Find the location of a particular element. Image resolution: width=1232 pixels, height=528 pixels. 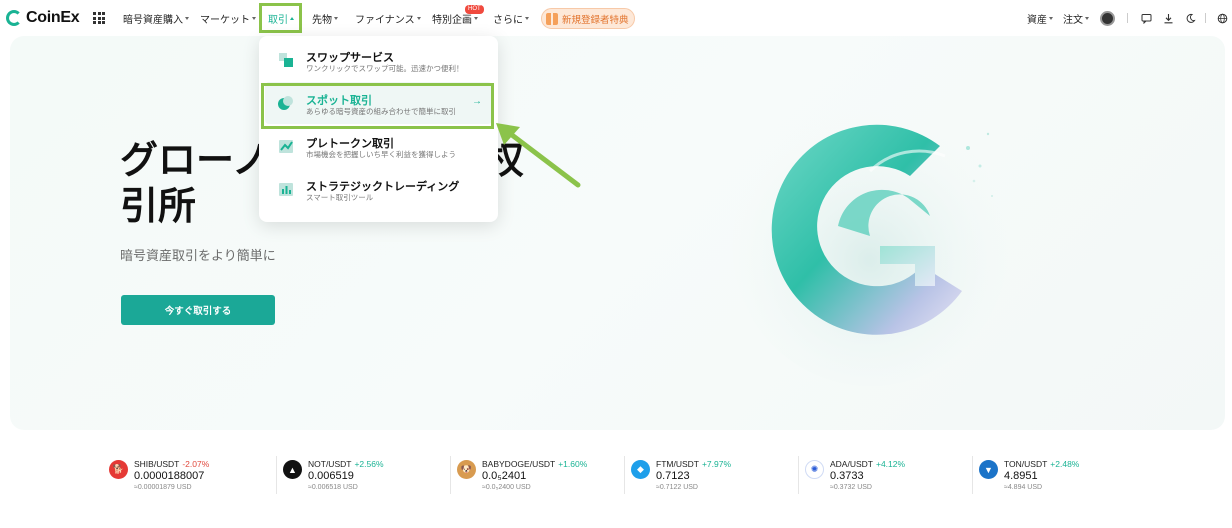

apps-grid-icon is located at coordinates (99, 18).